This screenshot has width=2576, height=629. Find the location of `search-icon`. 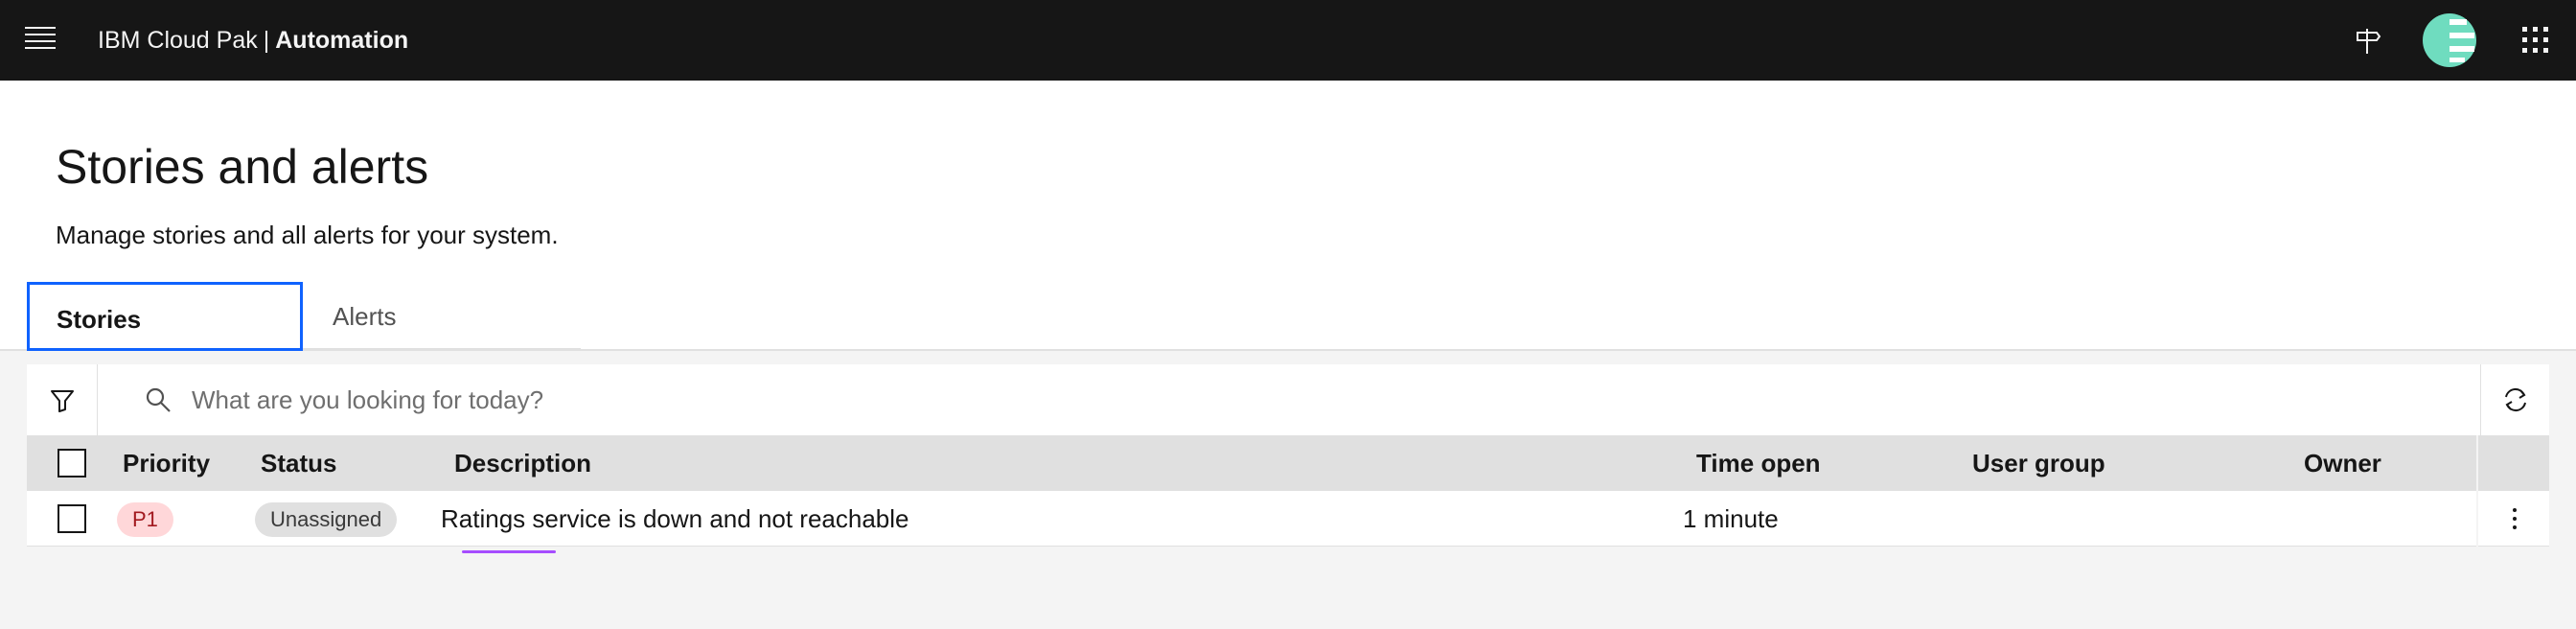

search-icon is located at coordinates (158, 399).